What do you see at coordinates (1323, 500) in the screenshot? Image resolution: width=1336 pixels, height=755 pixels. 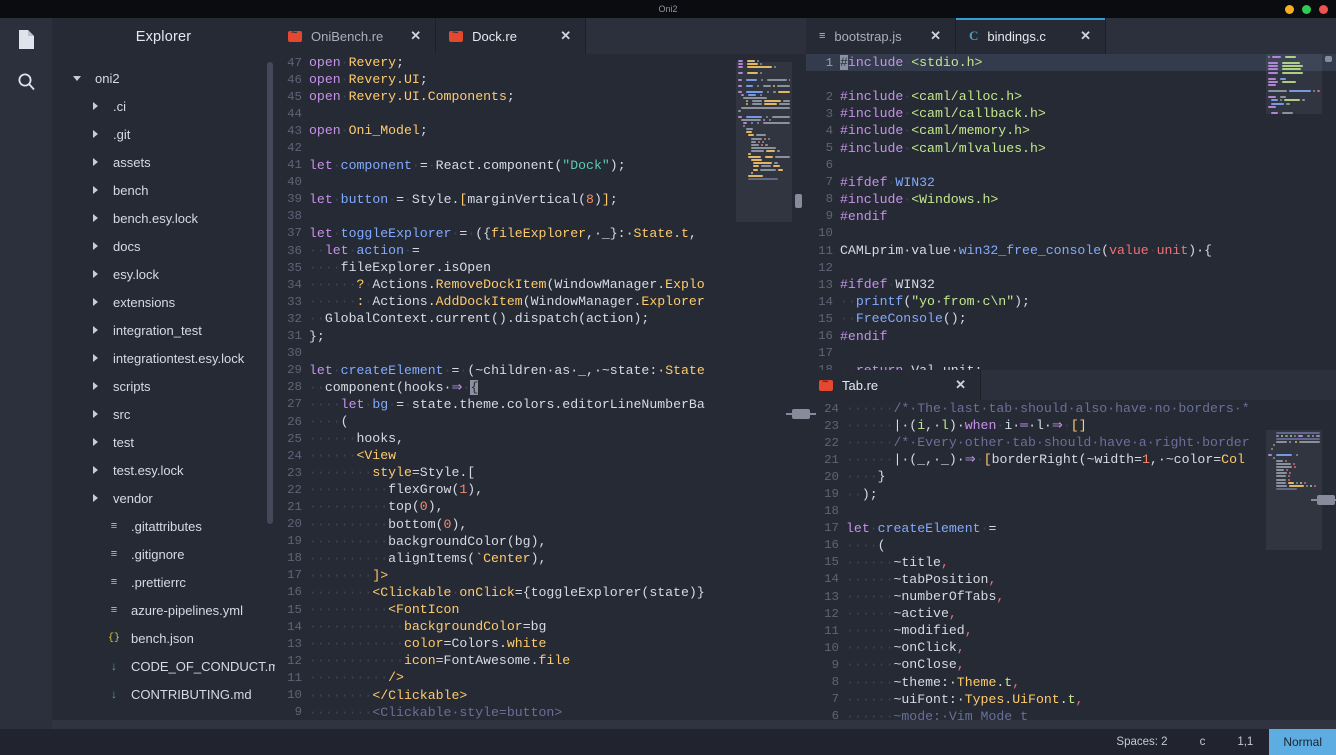 I see `split-handle-right-edge` at bounding box center [1323, 500].